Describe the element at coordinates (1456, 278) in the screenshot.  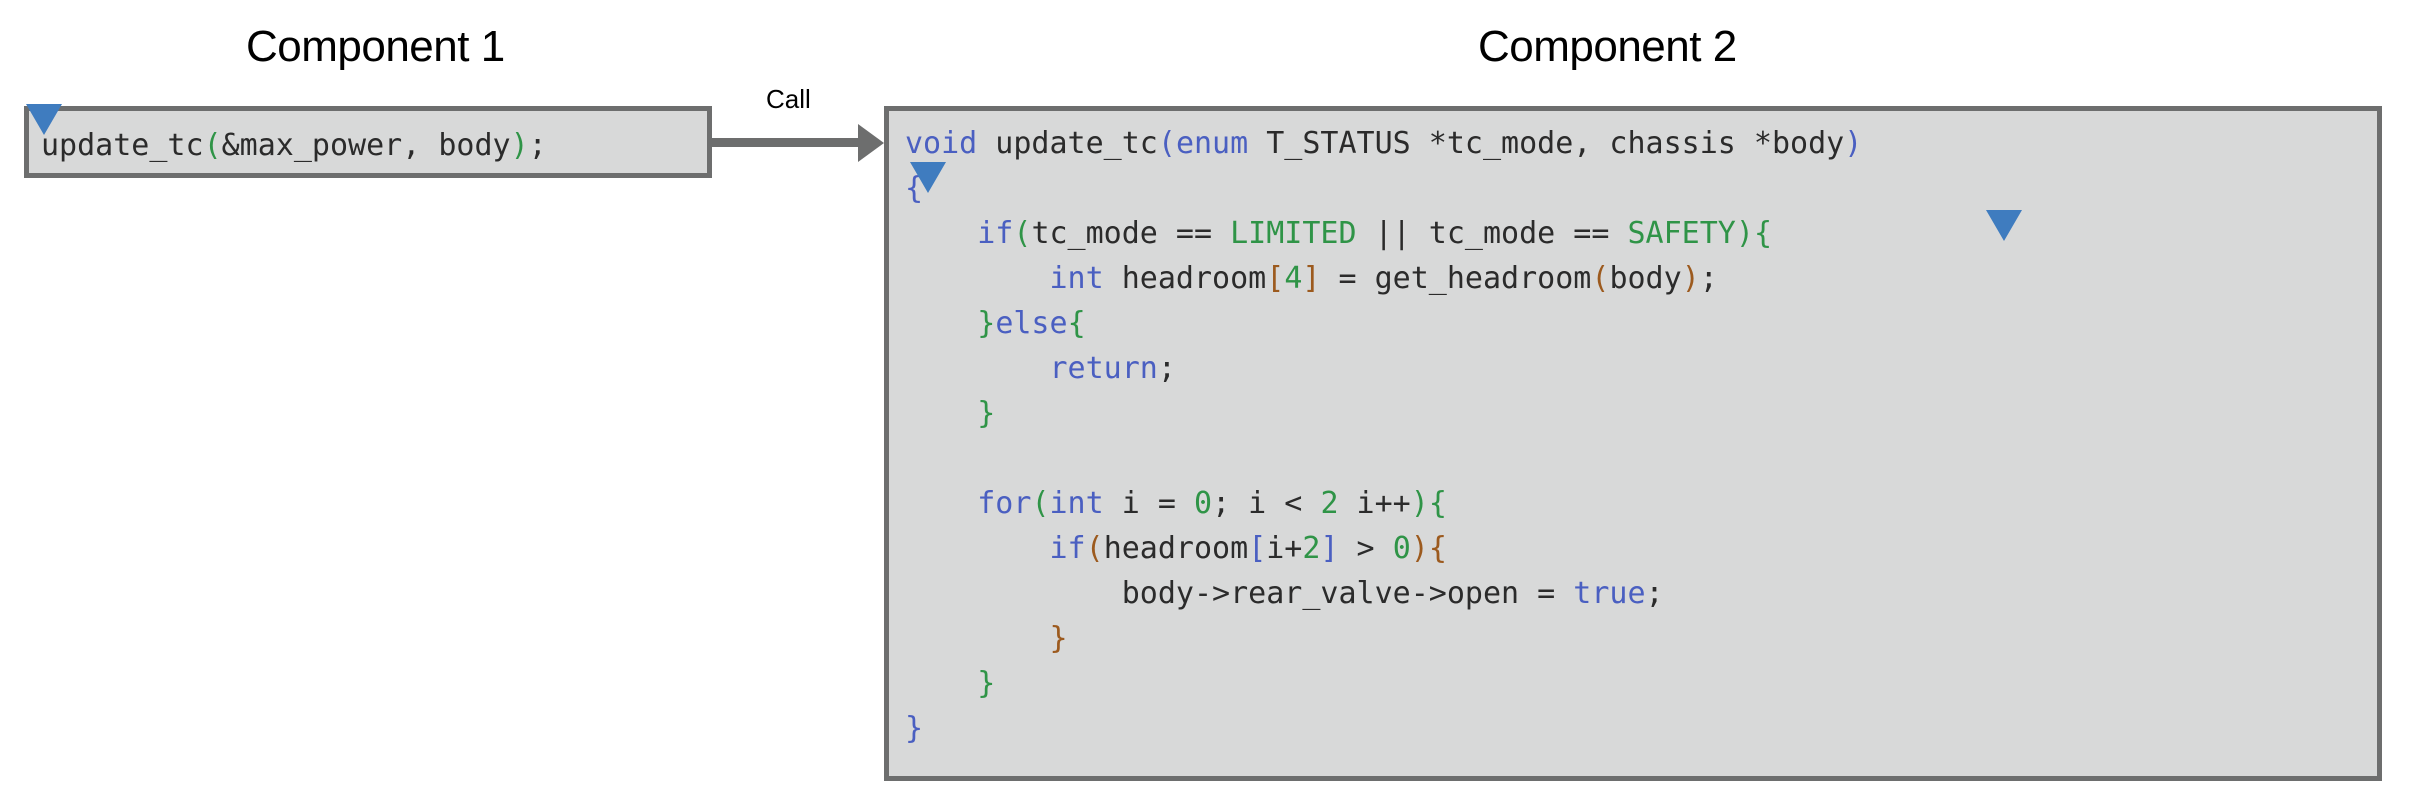
I see `code-assign-l4: = get_headroom` at that location.